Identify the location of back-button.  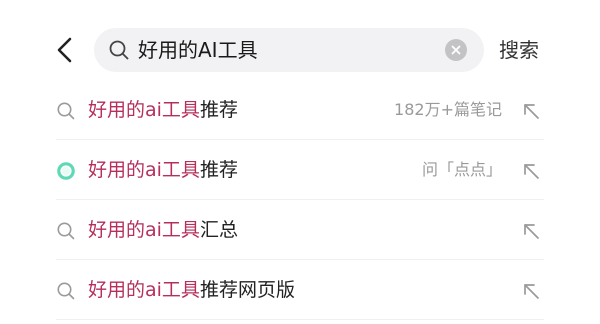
(66, 50).